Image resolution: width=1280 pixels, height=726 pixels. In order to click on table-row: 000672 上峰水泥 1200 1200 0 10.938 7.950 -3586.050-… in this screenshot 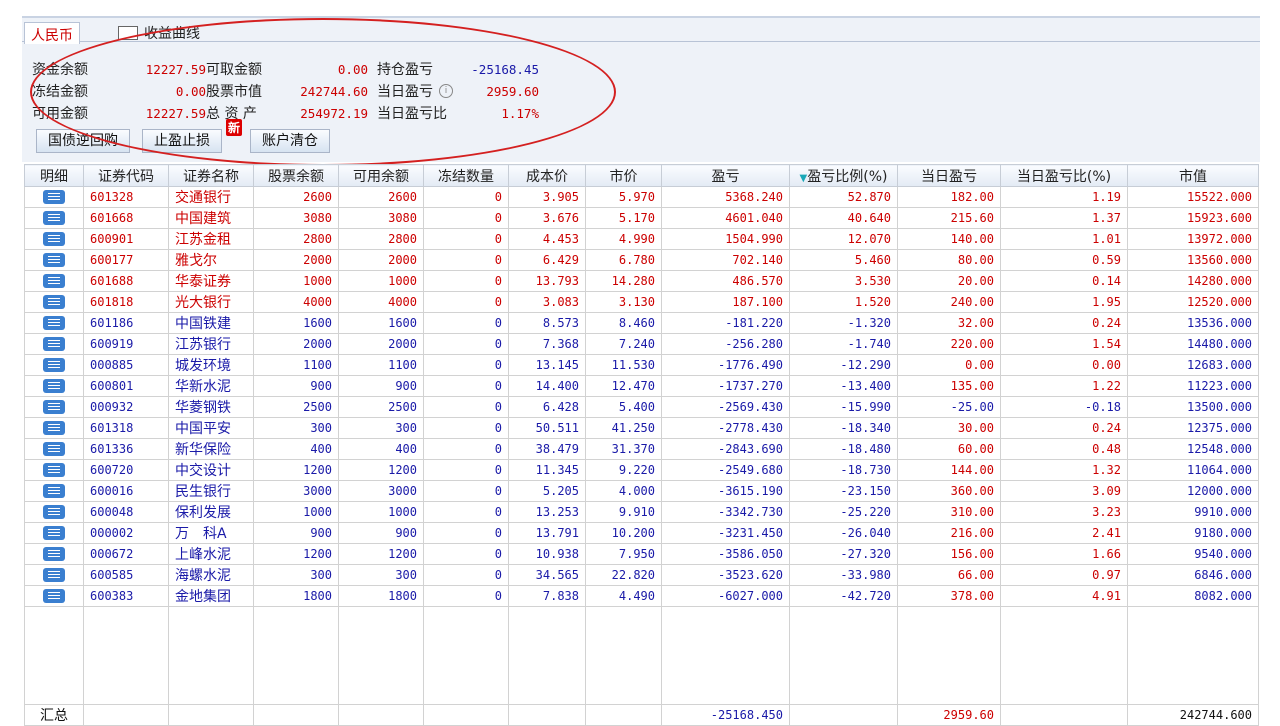, I will do `click(641, 554)`.